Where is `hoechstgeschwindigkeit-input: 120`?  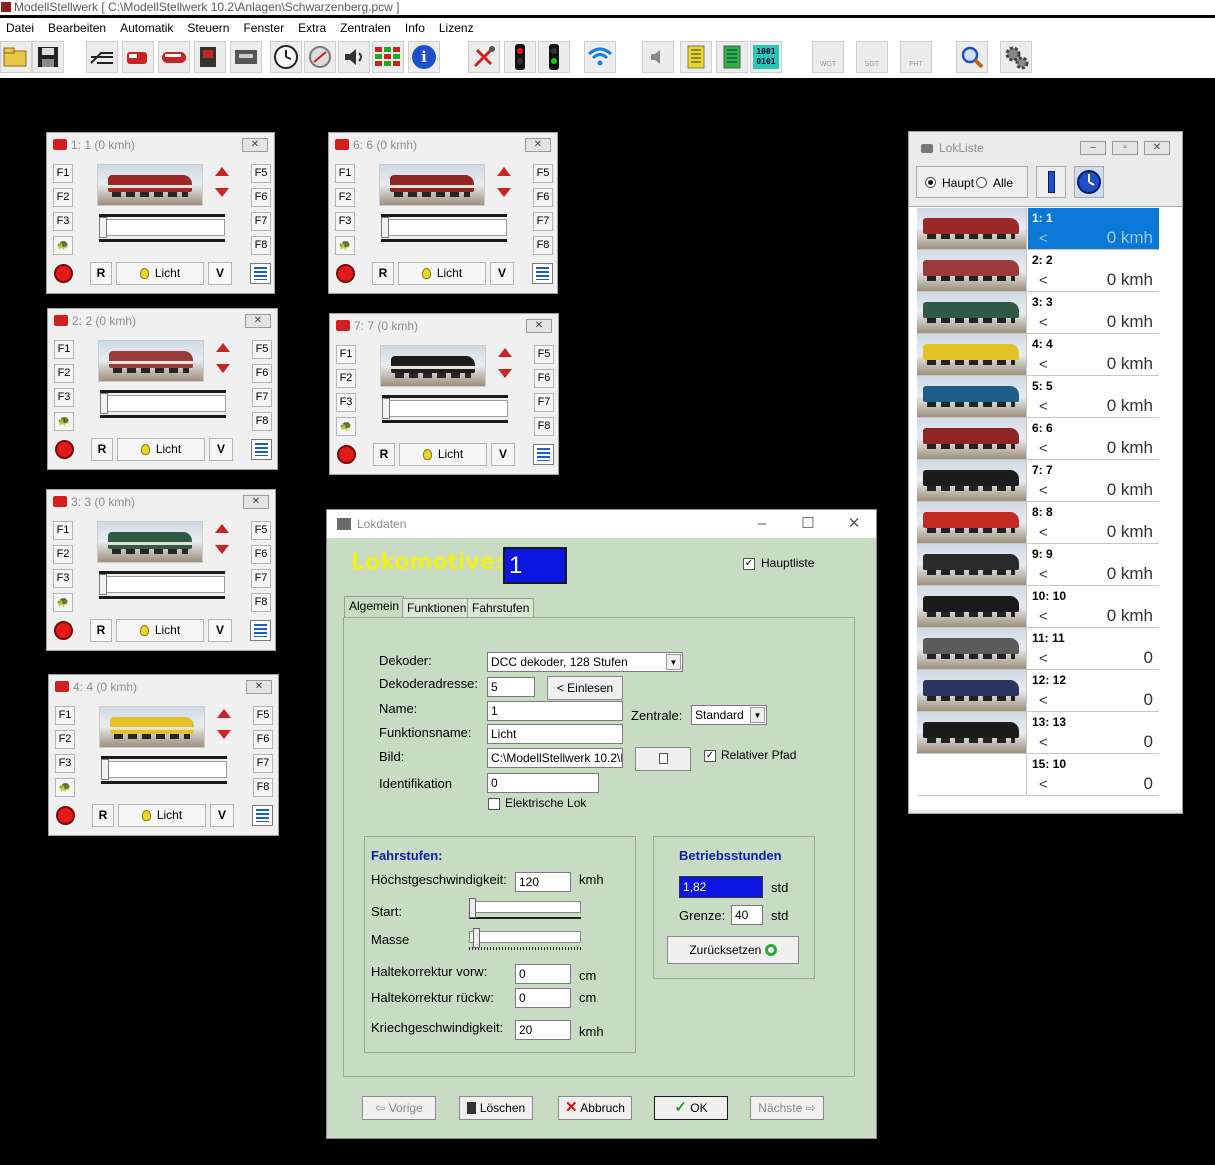
hoechstgeschwindigkeit-input: 120 is located at coordinates (543, 882).